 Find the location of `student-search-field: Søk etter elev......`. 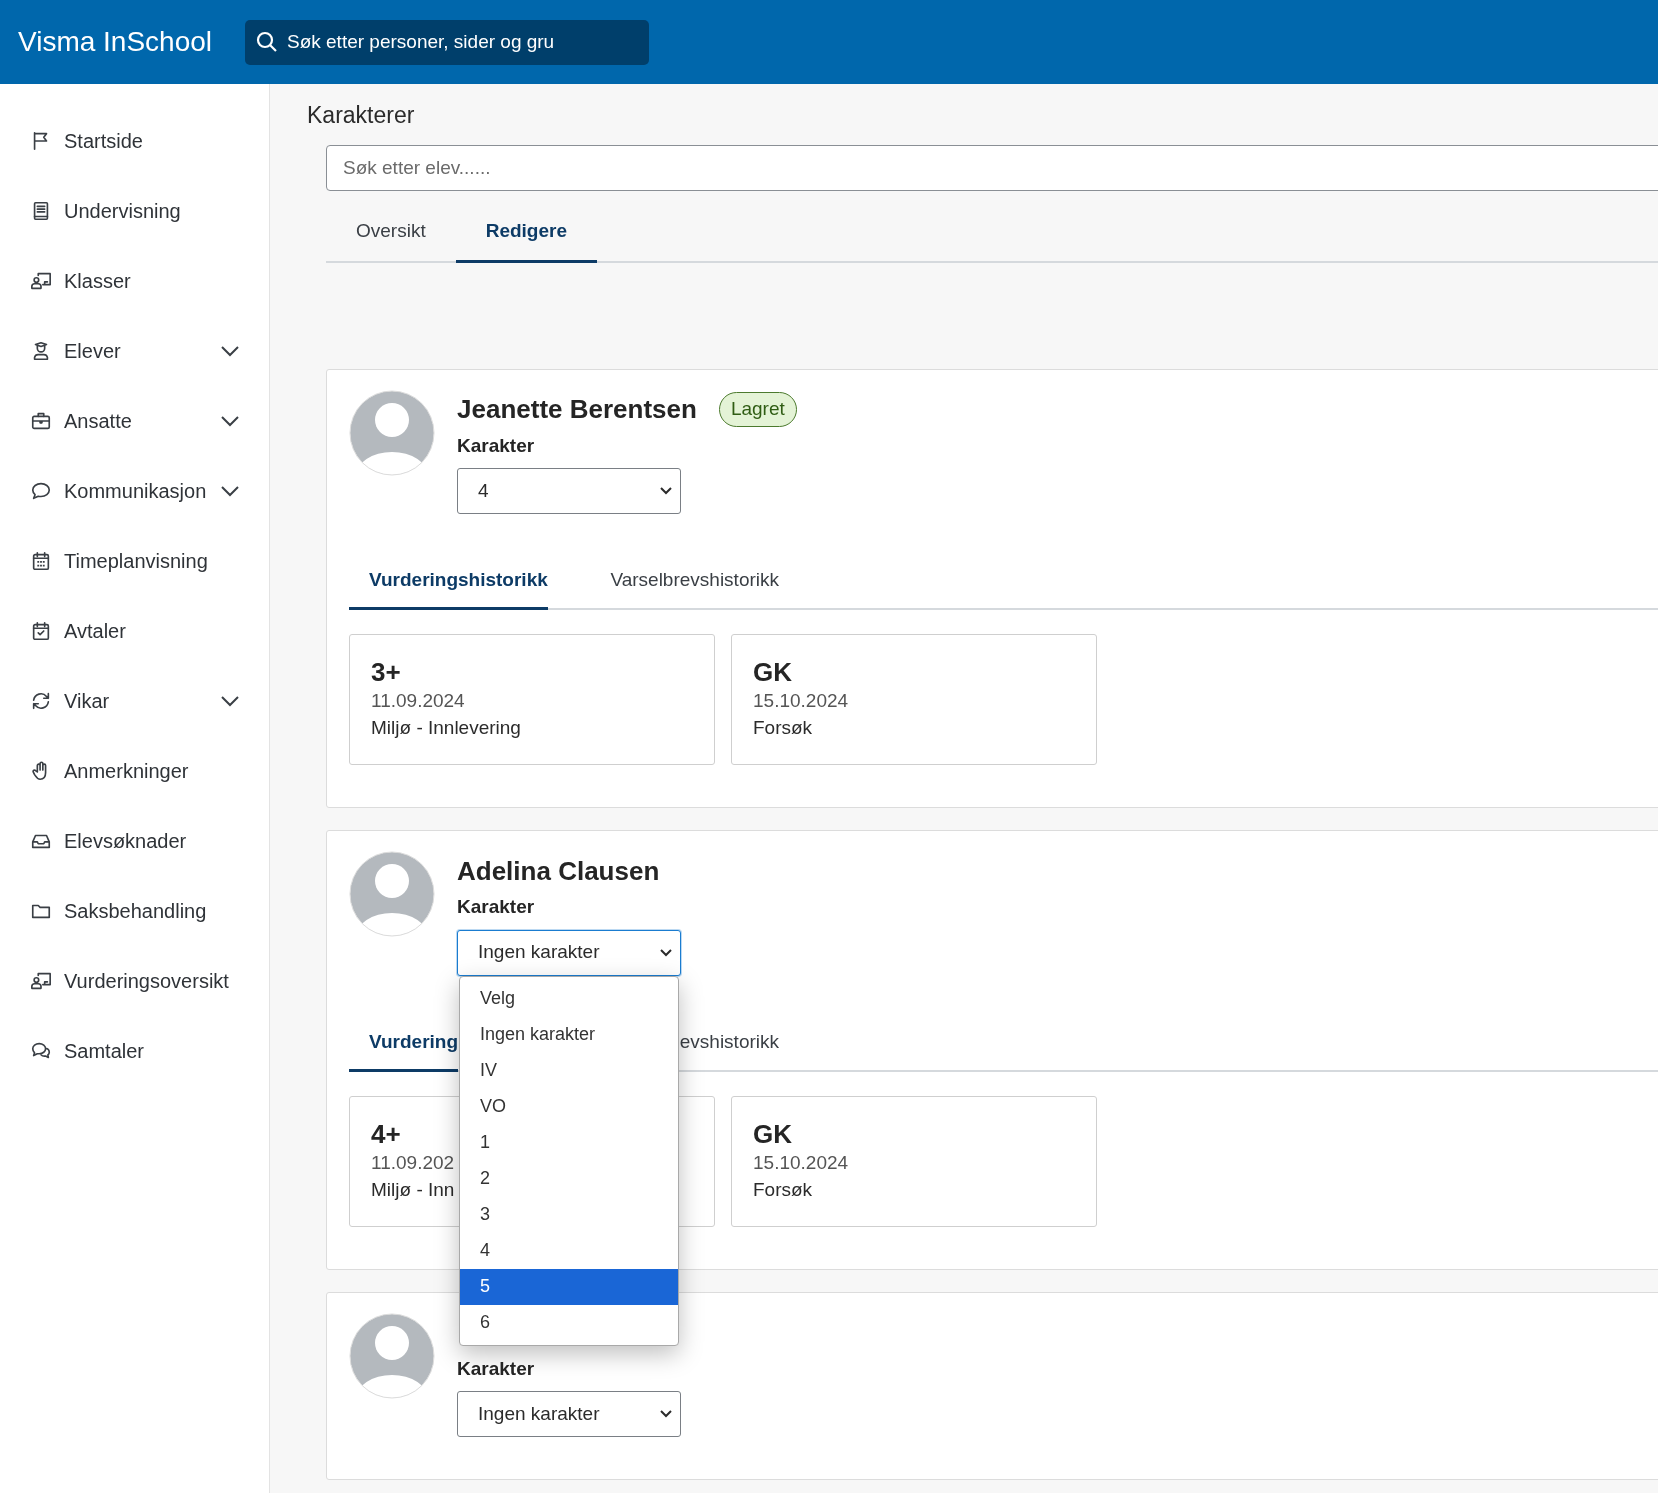

student-search-field: Søk etter elev...... is located at coordinates (992, 167).